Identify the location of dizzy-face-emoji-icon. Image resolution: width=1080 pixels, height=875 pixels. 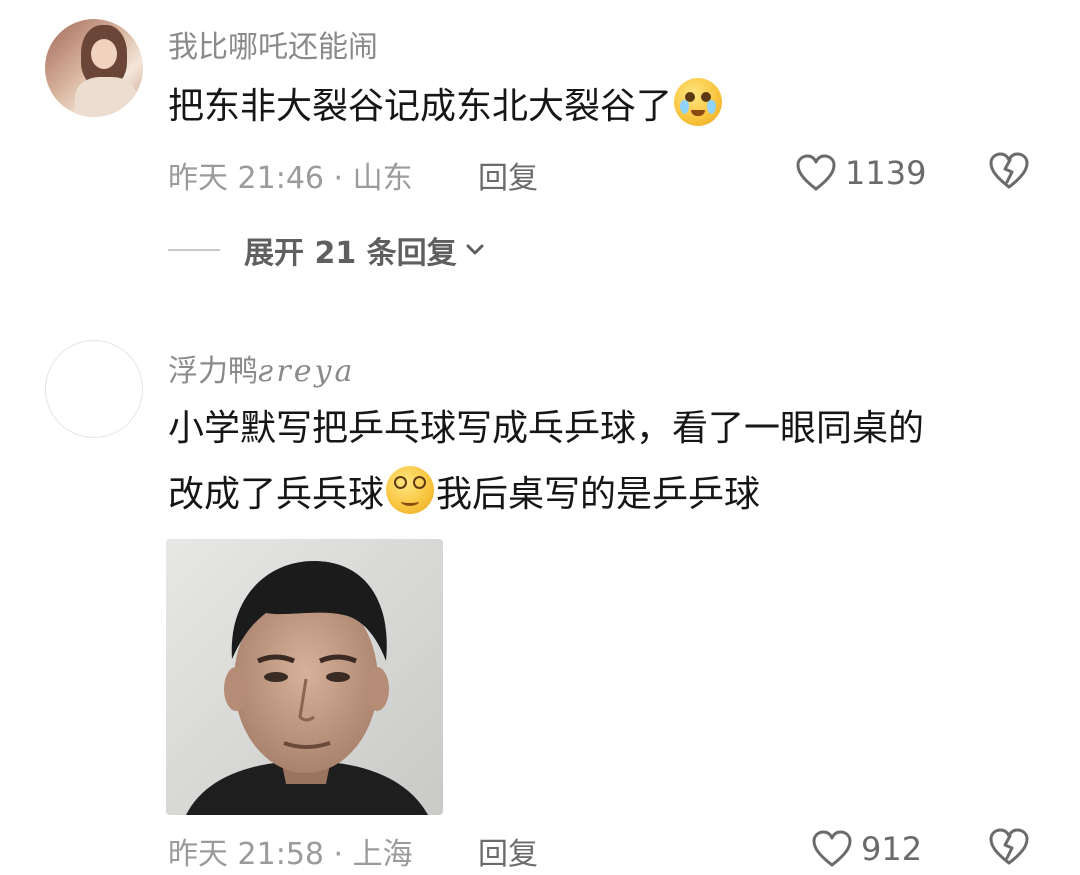
(410, 490).